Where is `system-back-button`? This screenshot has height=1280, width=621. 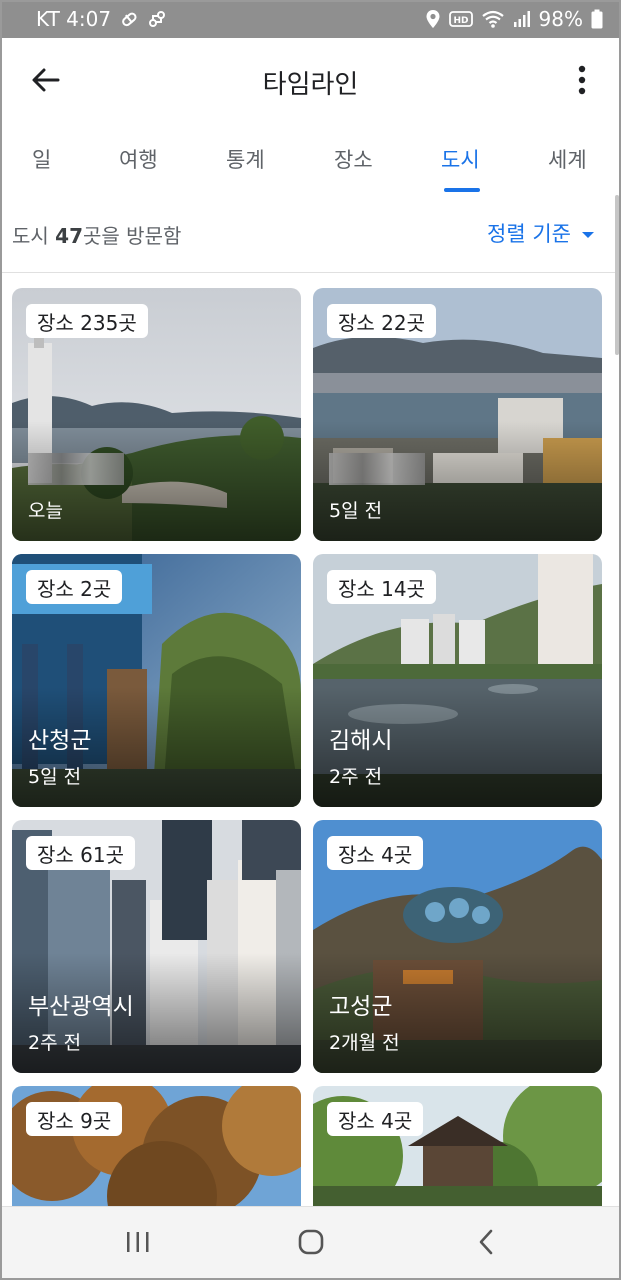 system-back-button is located at coordinates (486, 1244).